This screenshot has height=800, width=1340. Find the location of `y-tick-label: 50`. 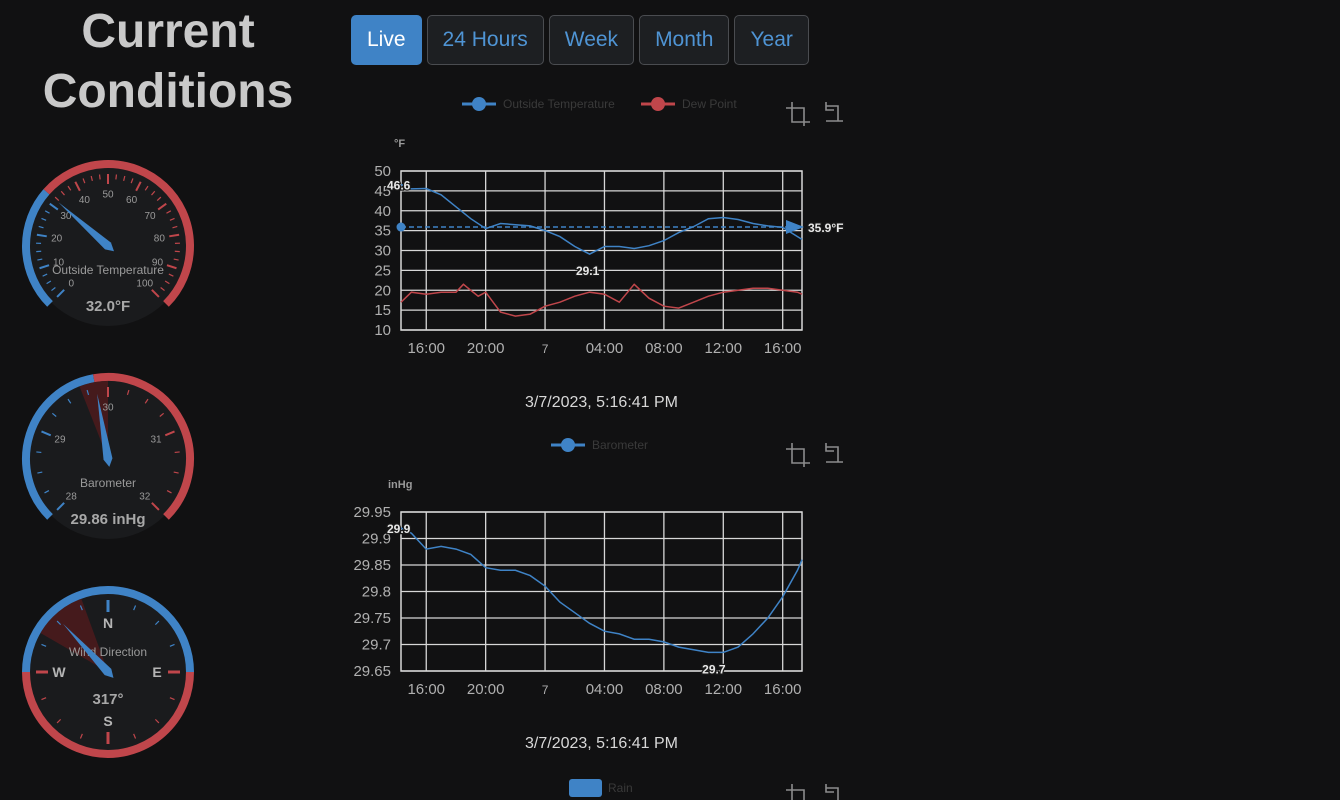

y-tick-label: 50 is located at coordinates (382, 171).